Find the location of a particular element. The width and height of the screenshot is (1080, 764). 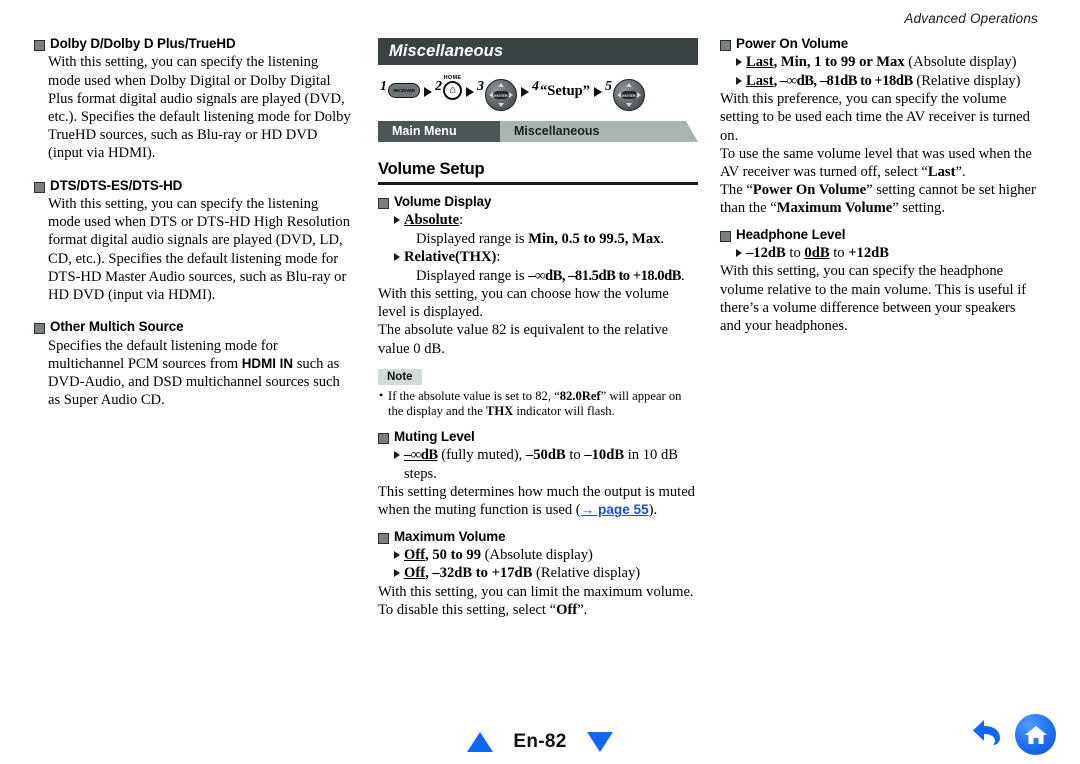

step-number-1: 1 is located at coordinates (383, 86).